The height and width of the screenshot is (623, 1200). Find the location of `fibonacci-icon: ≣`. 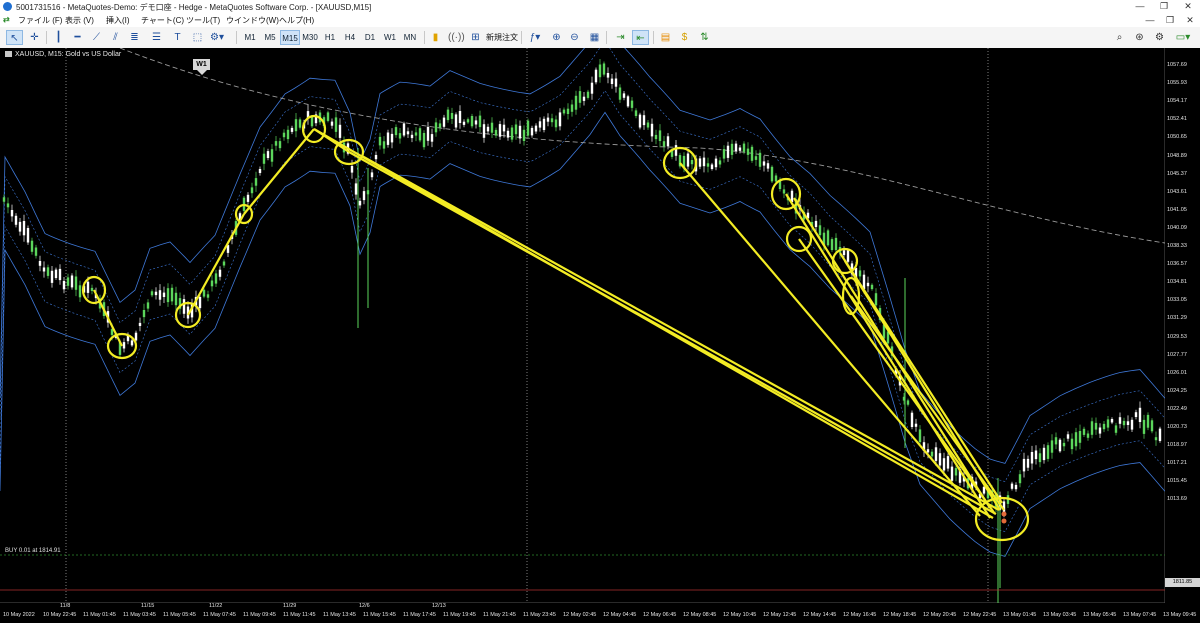

fibonacci-icon: ≣ is located at coordinates (134, 37).